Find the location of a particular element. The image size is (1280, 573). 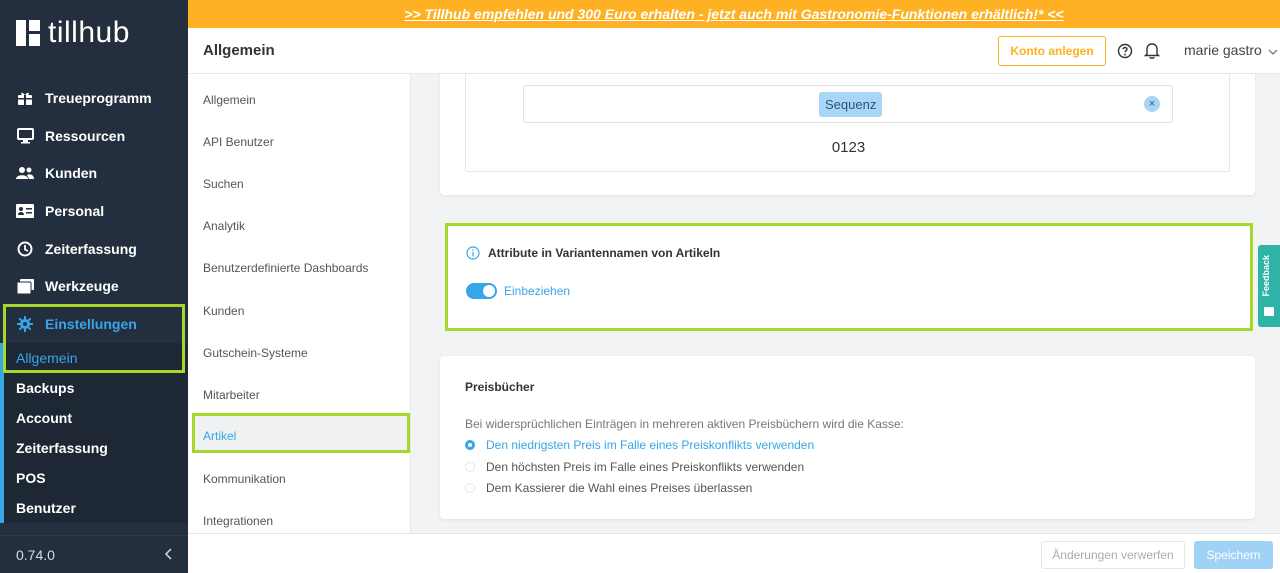

category-suchen: Suchen is located at coordinates (223, 184).